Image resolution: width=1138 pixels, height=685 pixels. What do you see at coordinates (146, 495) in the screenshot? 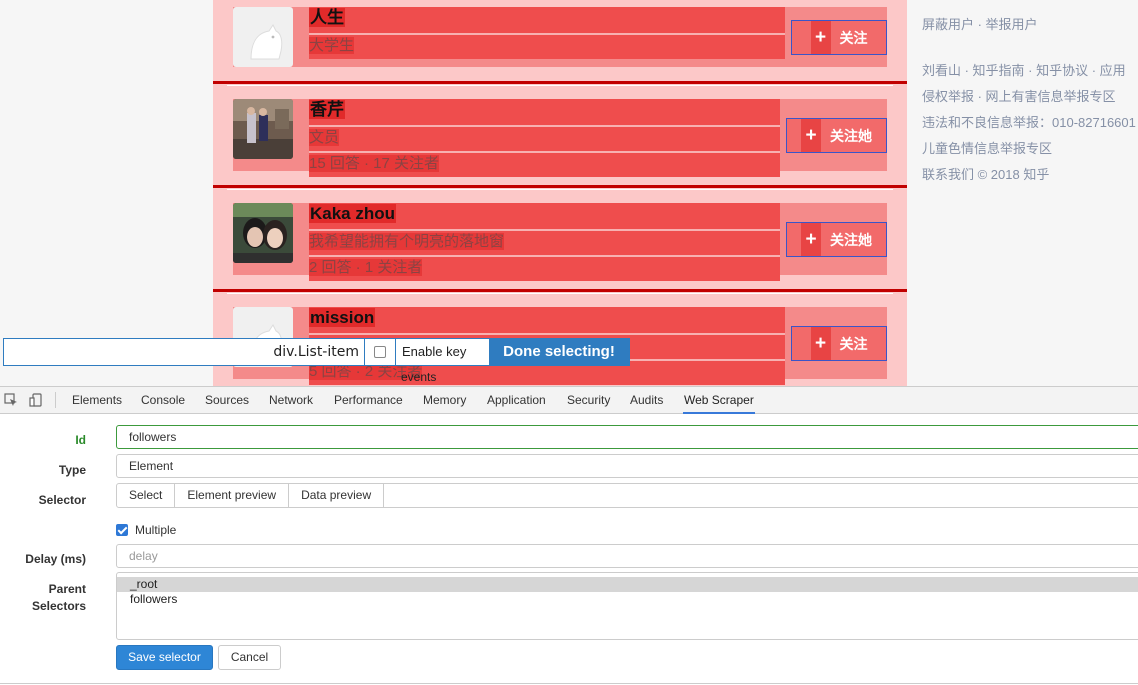
I see `select-button: Select` at bounding box center [146, 495].